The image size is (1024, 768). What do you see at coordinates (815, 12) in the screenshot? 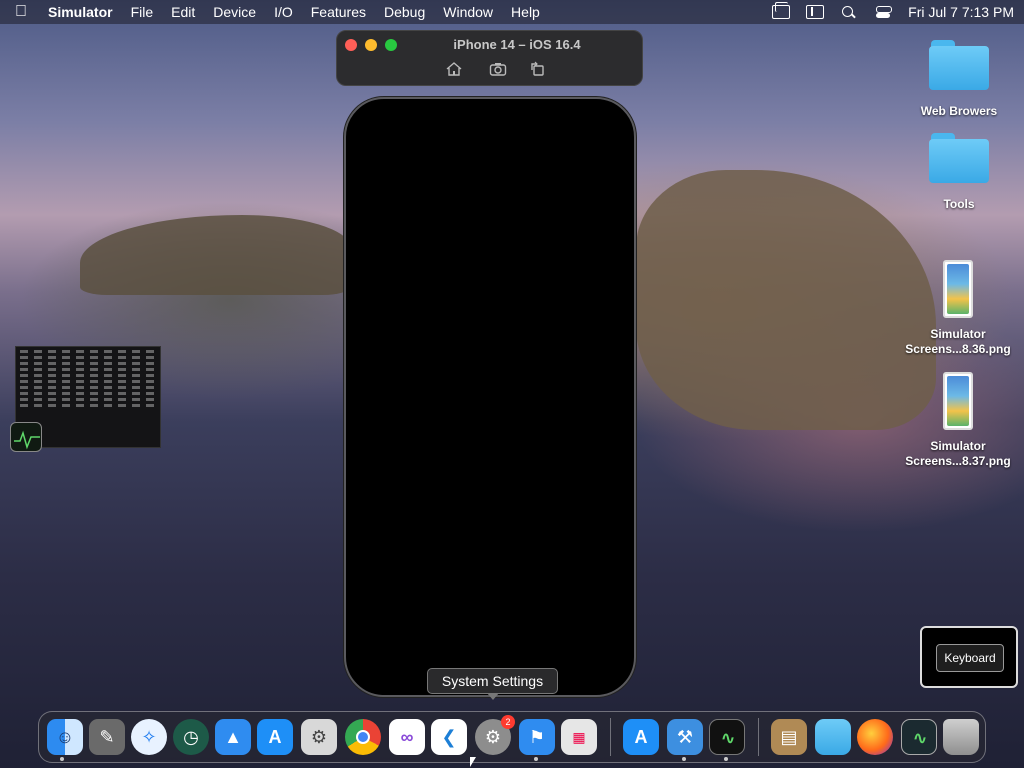
I see `sidebar-toggle-icon` at bounding box center [815, 12].